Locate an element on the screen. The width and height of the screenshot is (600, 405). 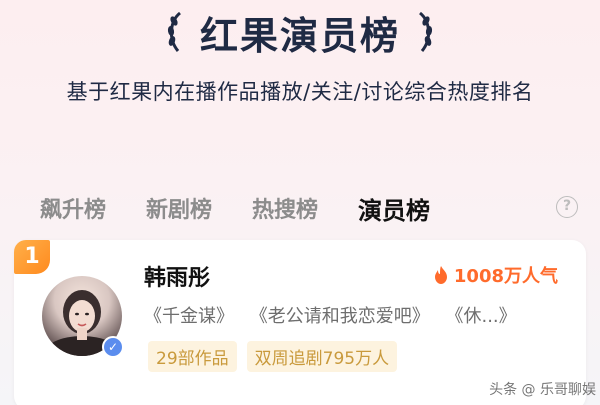
popularity-count: 1008万人气 is located at coordinates (496, 275).